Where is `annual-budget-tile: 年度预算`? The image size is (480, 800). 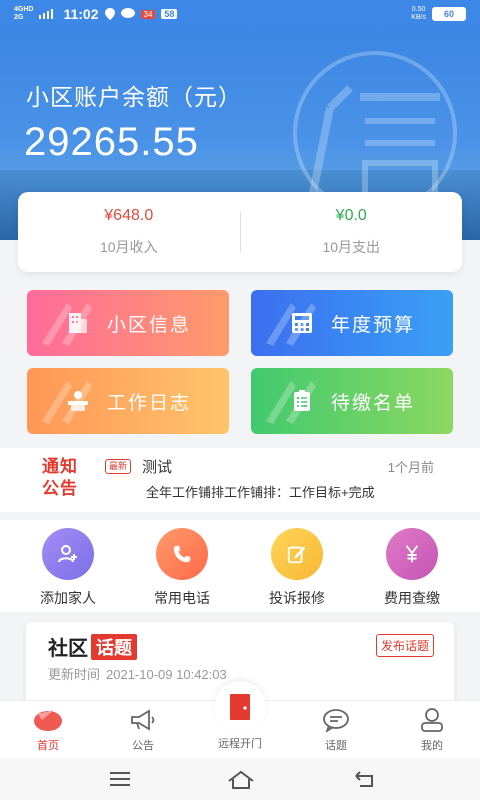 annual-budget-tile: 年度预算 is located at coordinates (352, 323).